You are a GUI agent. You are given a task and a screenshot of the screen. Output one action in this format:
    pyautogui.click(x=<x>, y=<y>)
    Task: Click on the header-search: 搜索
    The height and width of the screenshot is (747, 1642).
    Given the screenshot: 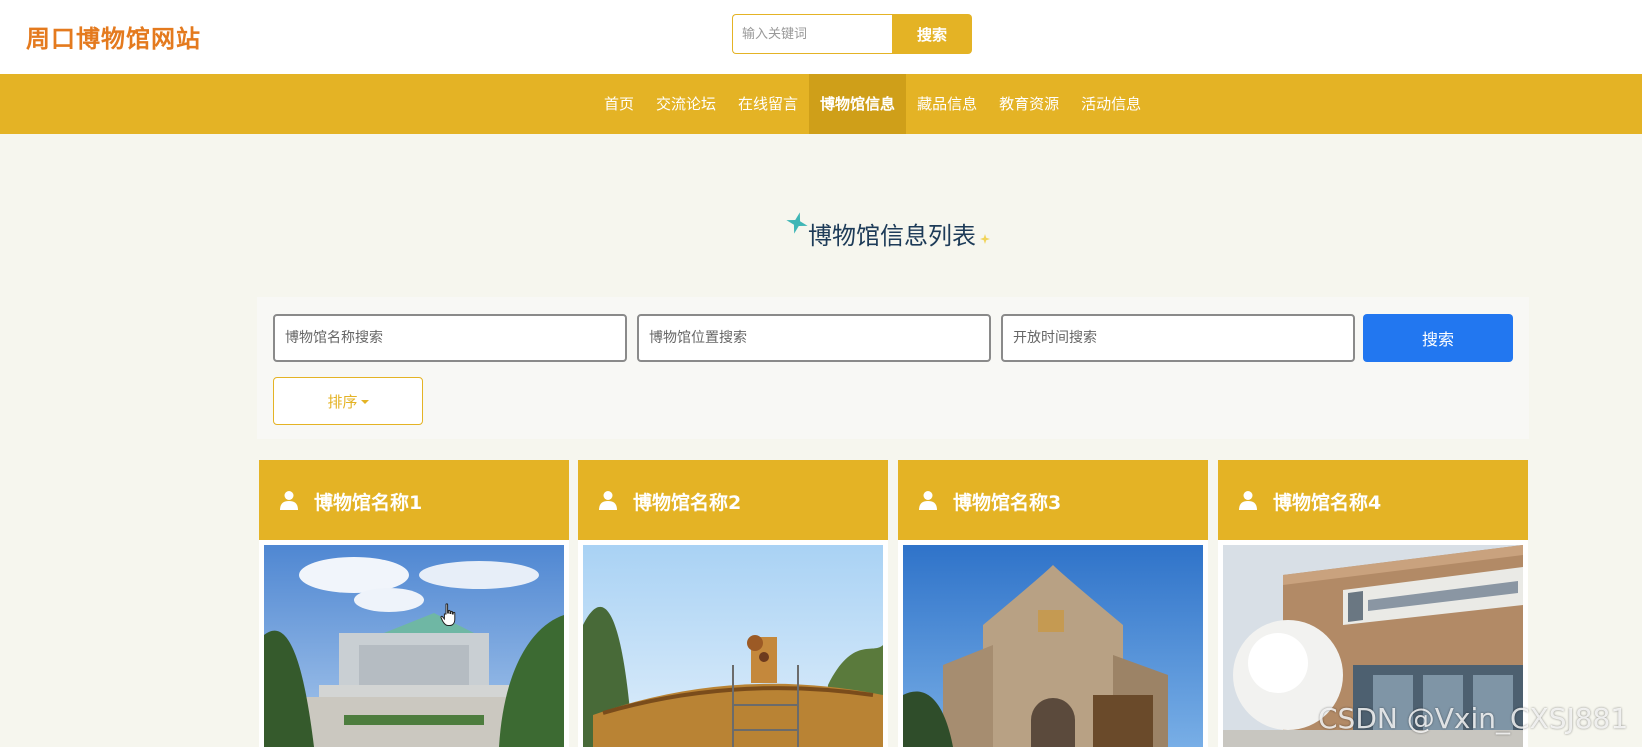 What is the action you would take?
    pyautogui.click(x=852, y=34)
    